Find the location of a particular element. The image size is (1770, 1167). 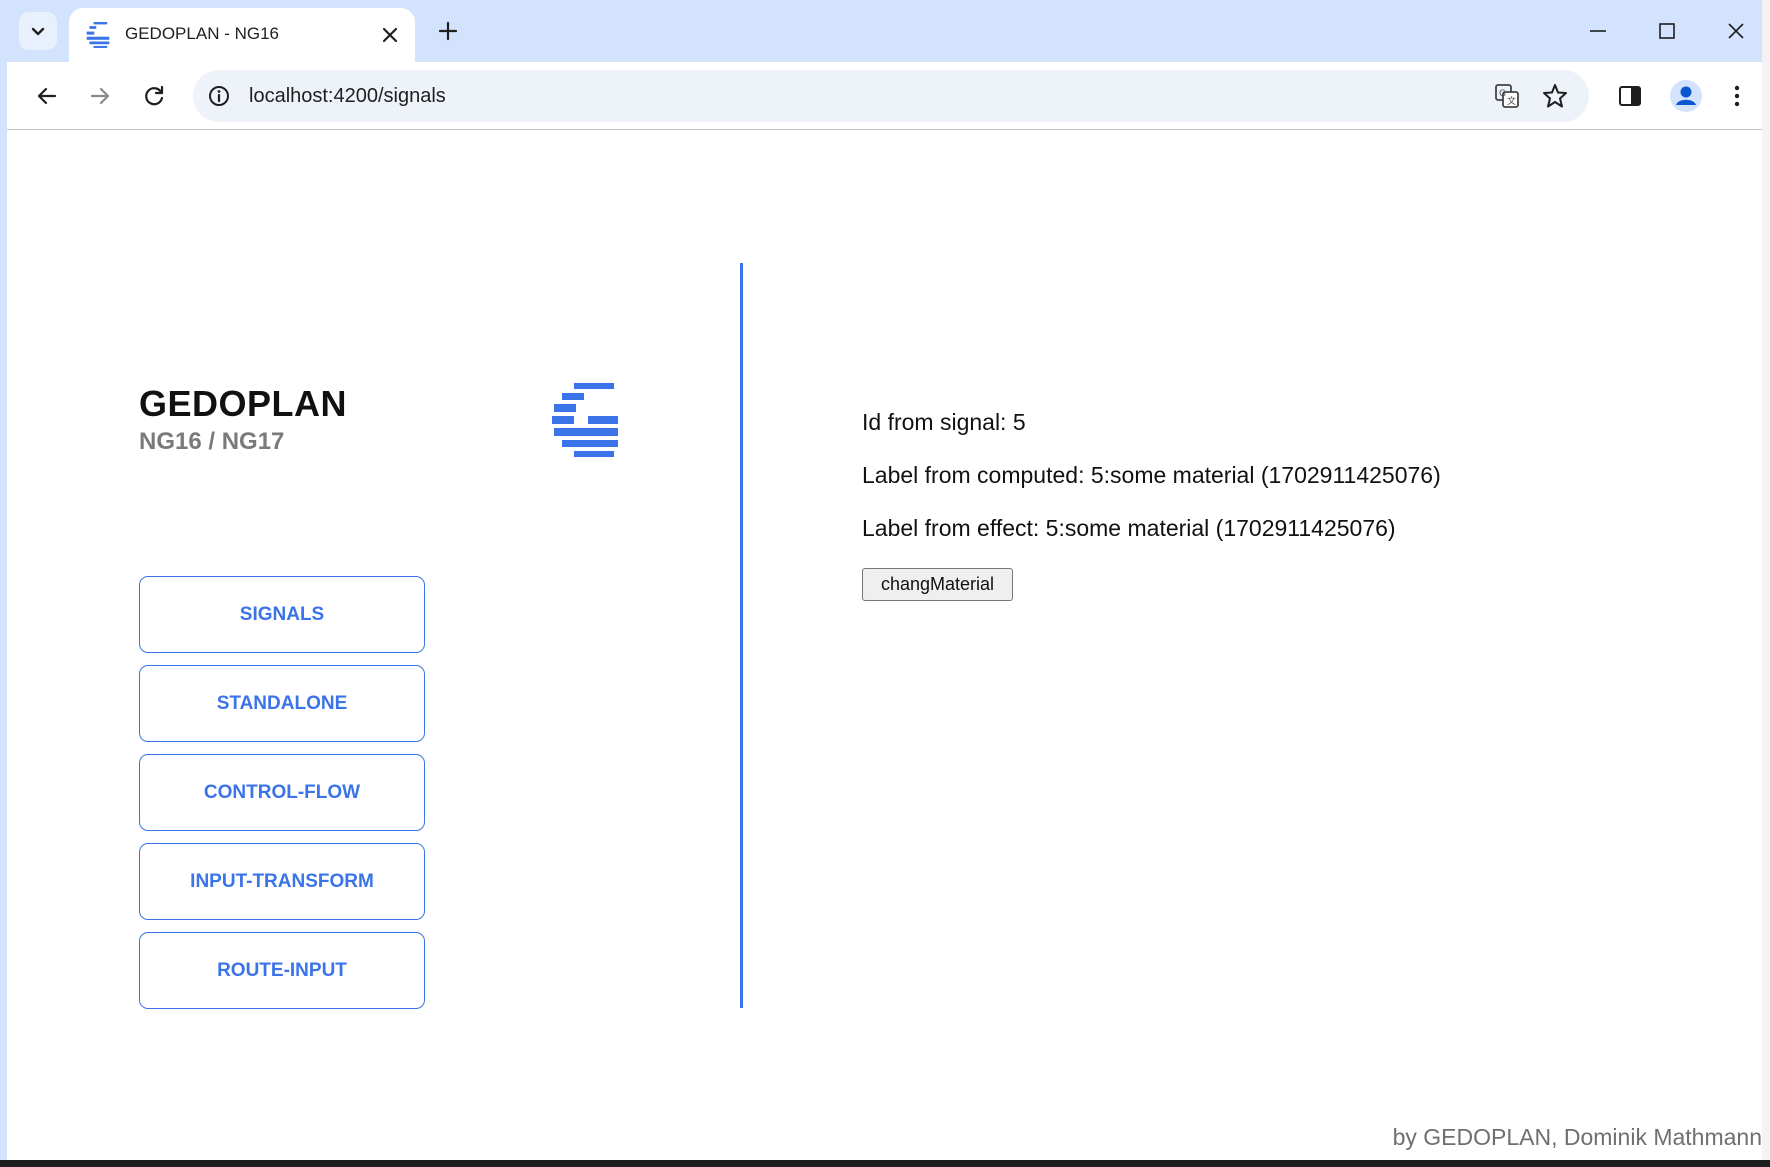

tab-strip: GEDOPLAN - NG16 is located at coordinates (884, 31).